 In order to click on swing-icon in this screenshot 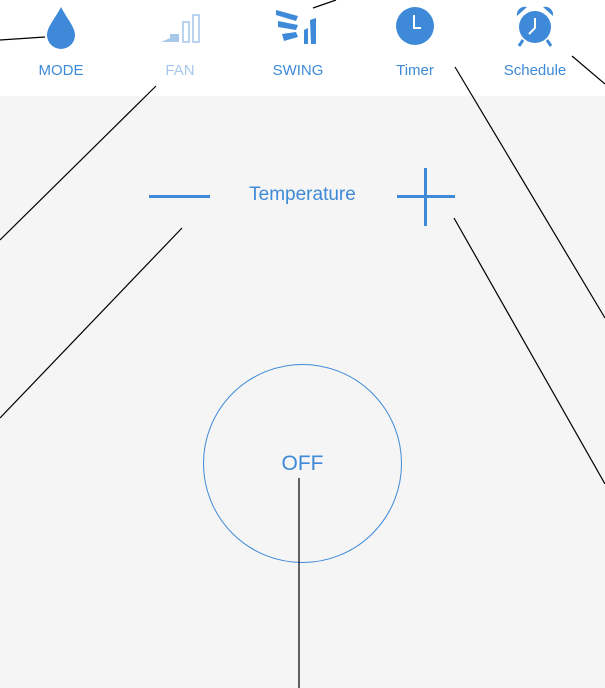, I will do `click(298, 28)`.